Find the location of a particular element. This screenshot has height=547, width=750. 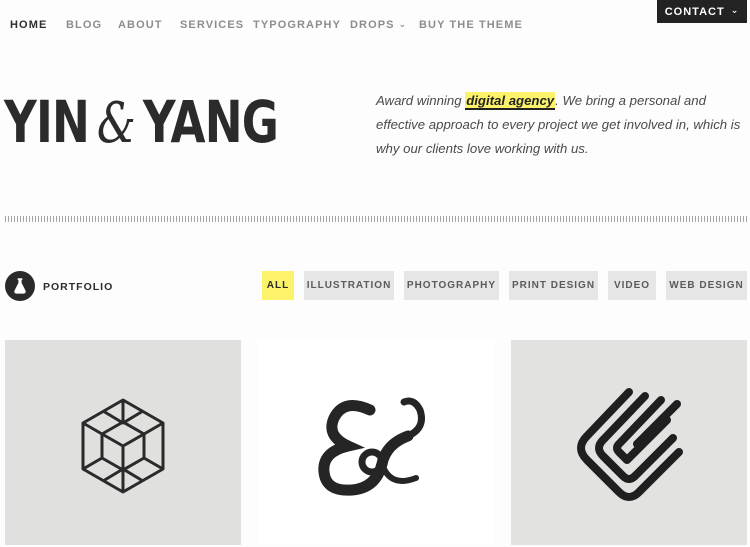

ampersand-logo-icon is located at coordinates (371, 446).